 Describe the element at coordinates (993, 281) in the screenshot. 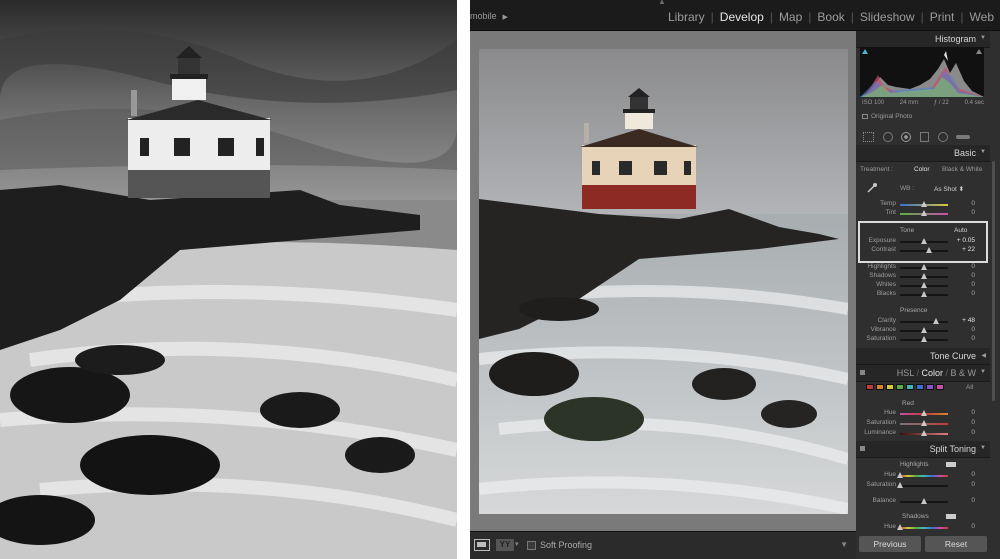

I see `panel-scrollbar` at that location.